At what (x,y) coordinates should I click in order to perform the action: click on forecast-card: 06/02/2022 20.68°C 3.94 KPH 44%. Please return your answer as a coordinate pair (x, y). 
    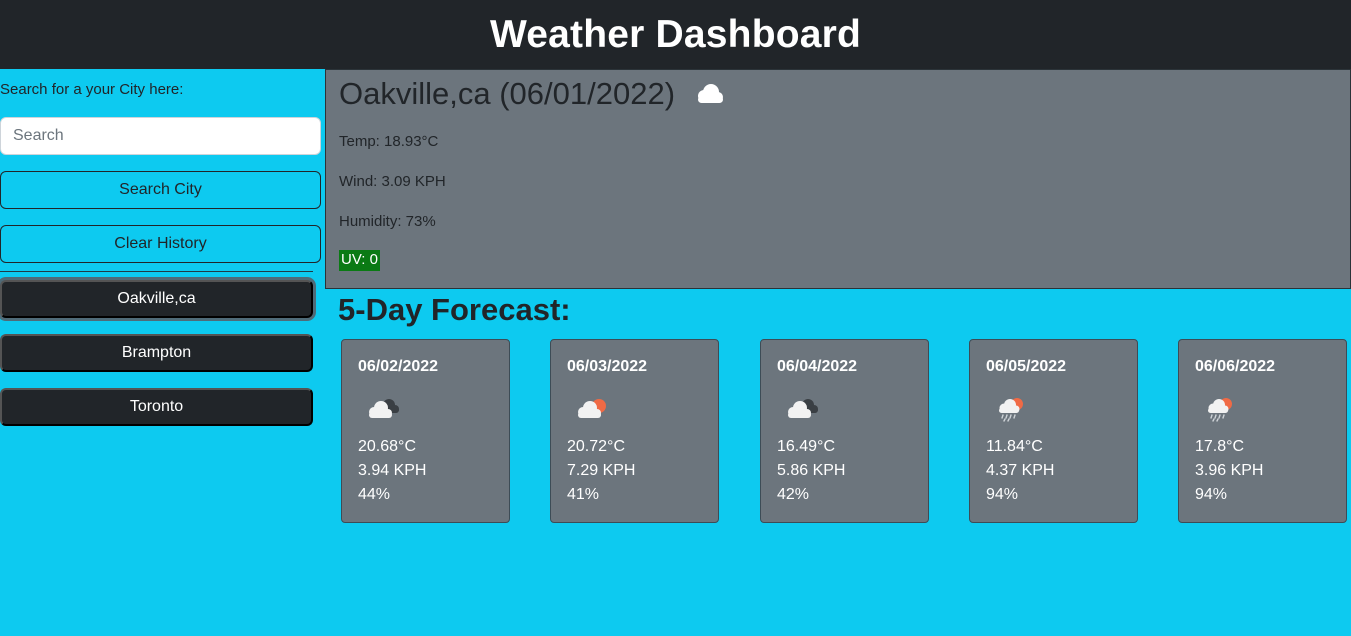
    Looking at the image, I should click on (425, 431).